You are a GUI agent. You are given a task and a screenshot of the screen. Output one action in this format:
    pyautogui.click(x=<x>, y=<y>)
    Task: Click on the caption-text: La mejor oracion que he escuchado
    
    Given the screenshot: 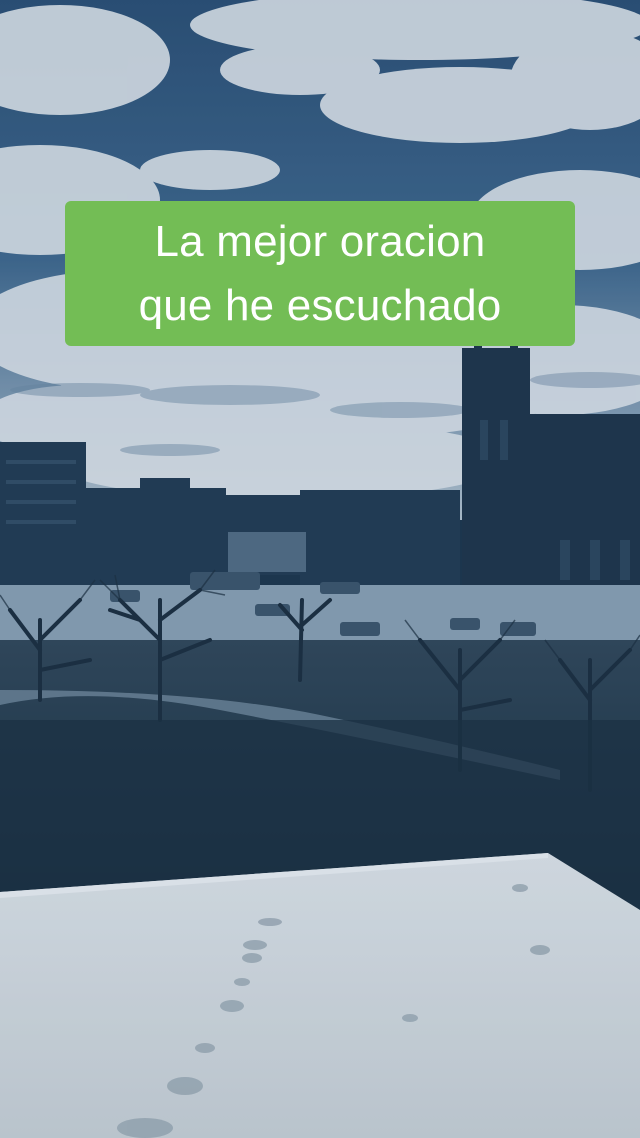 What is the action you would take?
    pyautogui.click(x=320, y=273)
    